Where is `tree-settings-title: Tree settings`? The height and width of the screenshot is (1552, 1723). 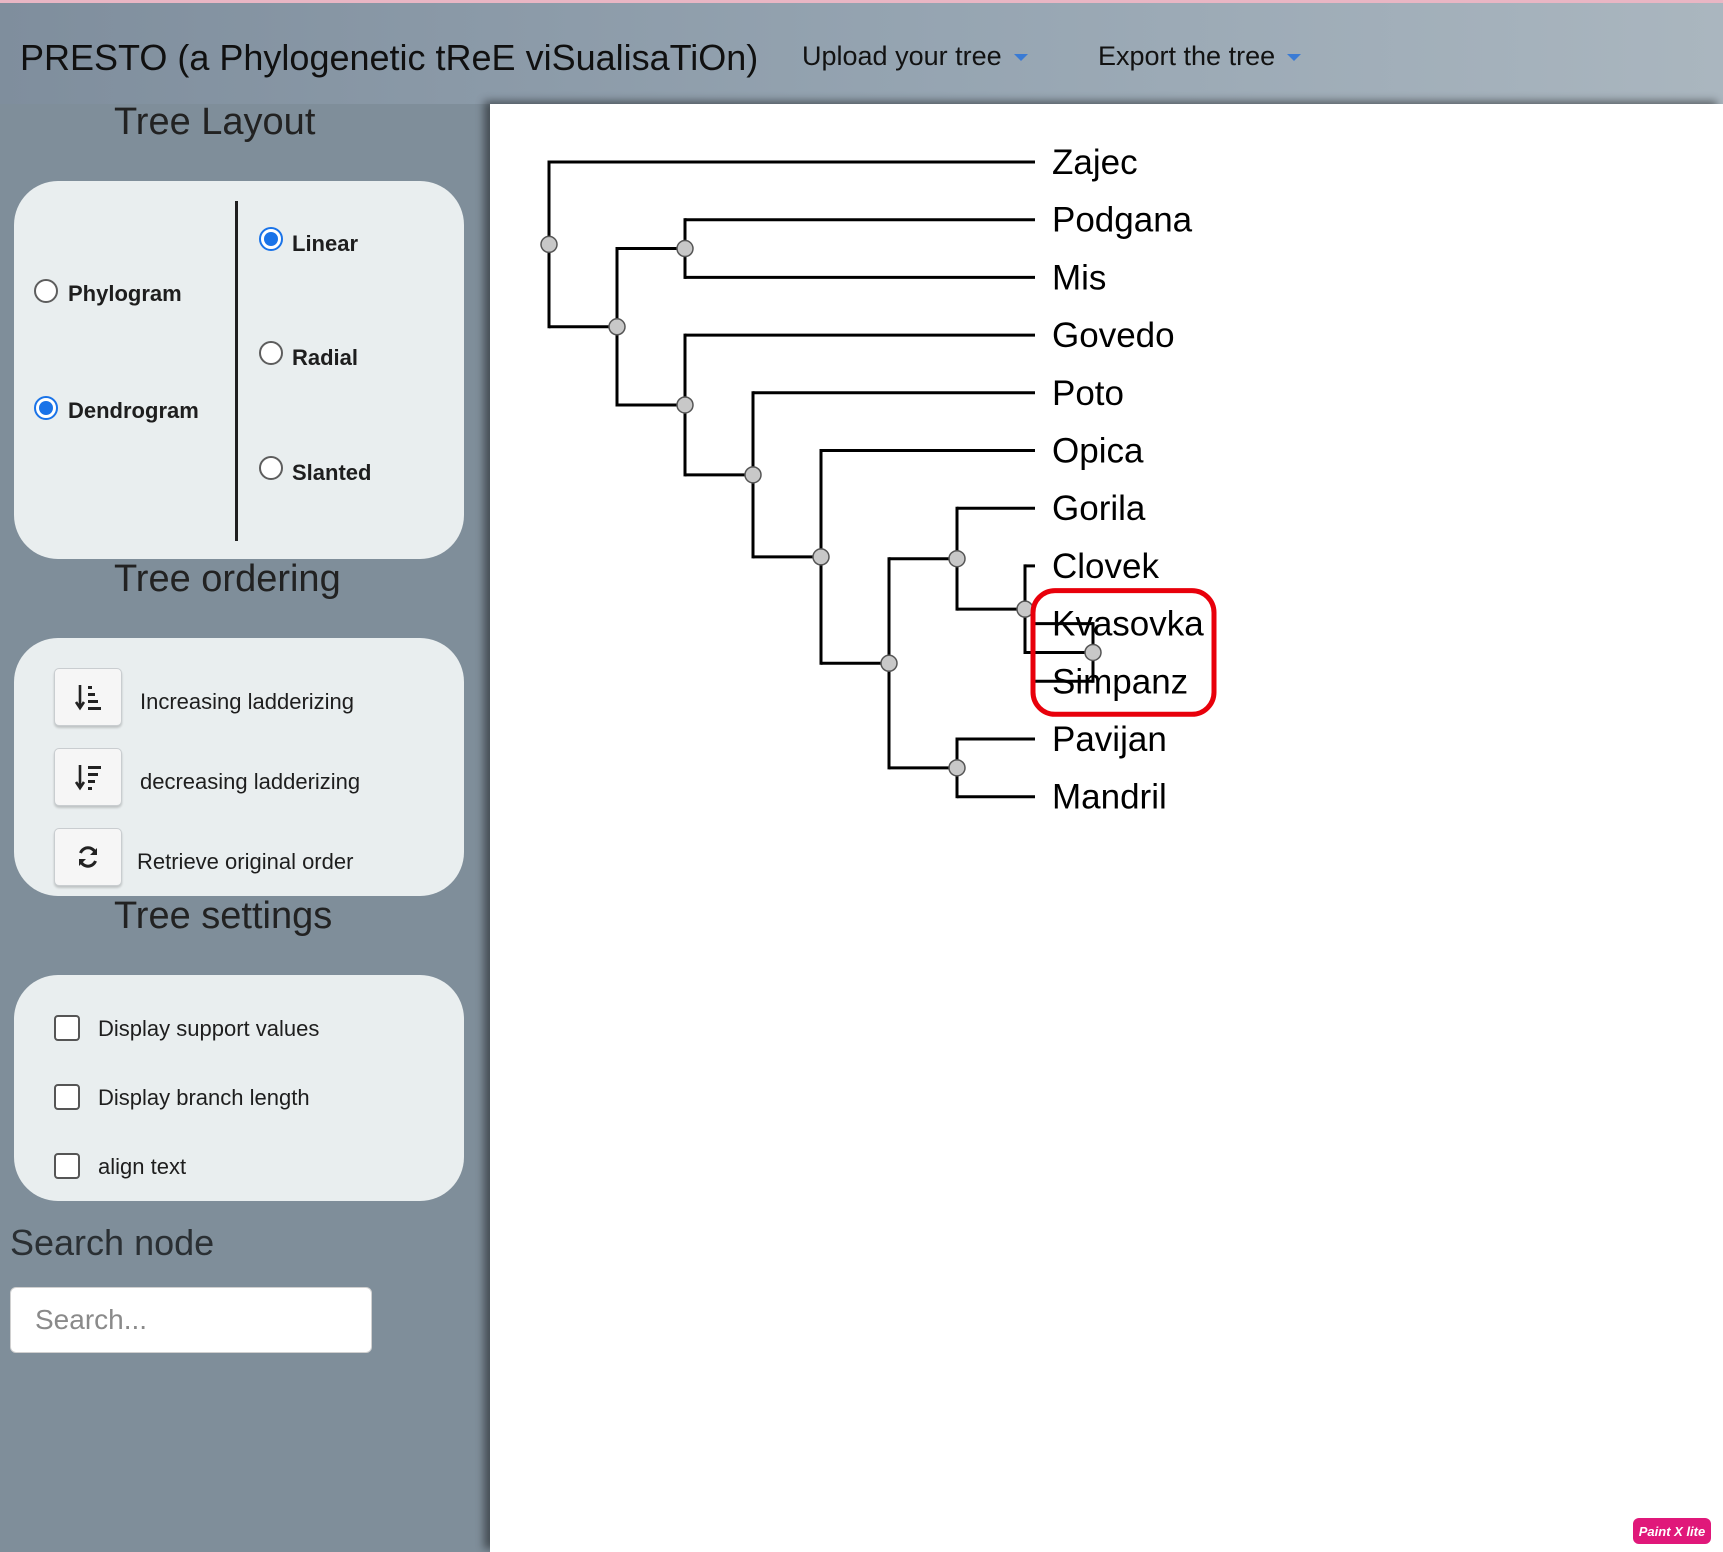
tree-settings-title: Tree settings is located at coordinates (223, 916).